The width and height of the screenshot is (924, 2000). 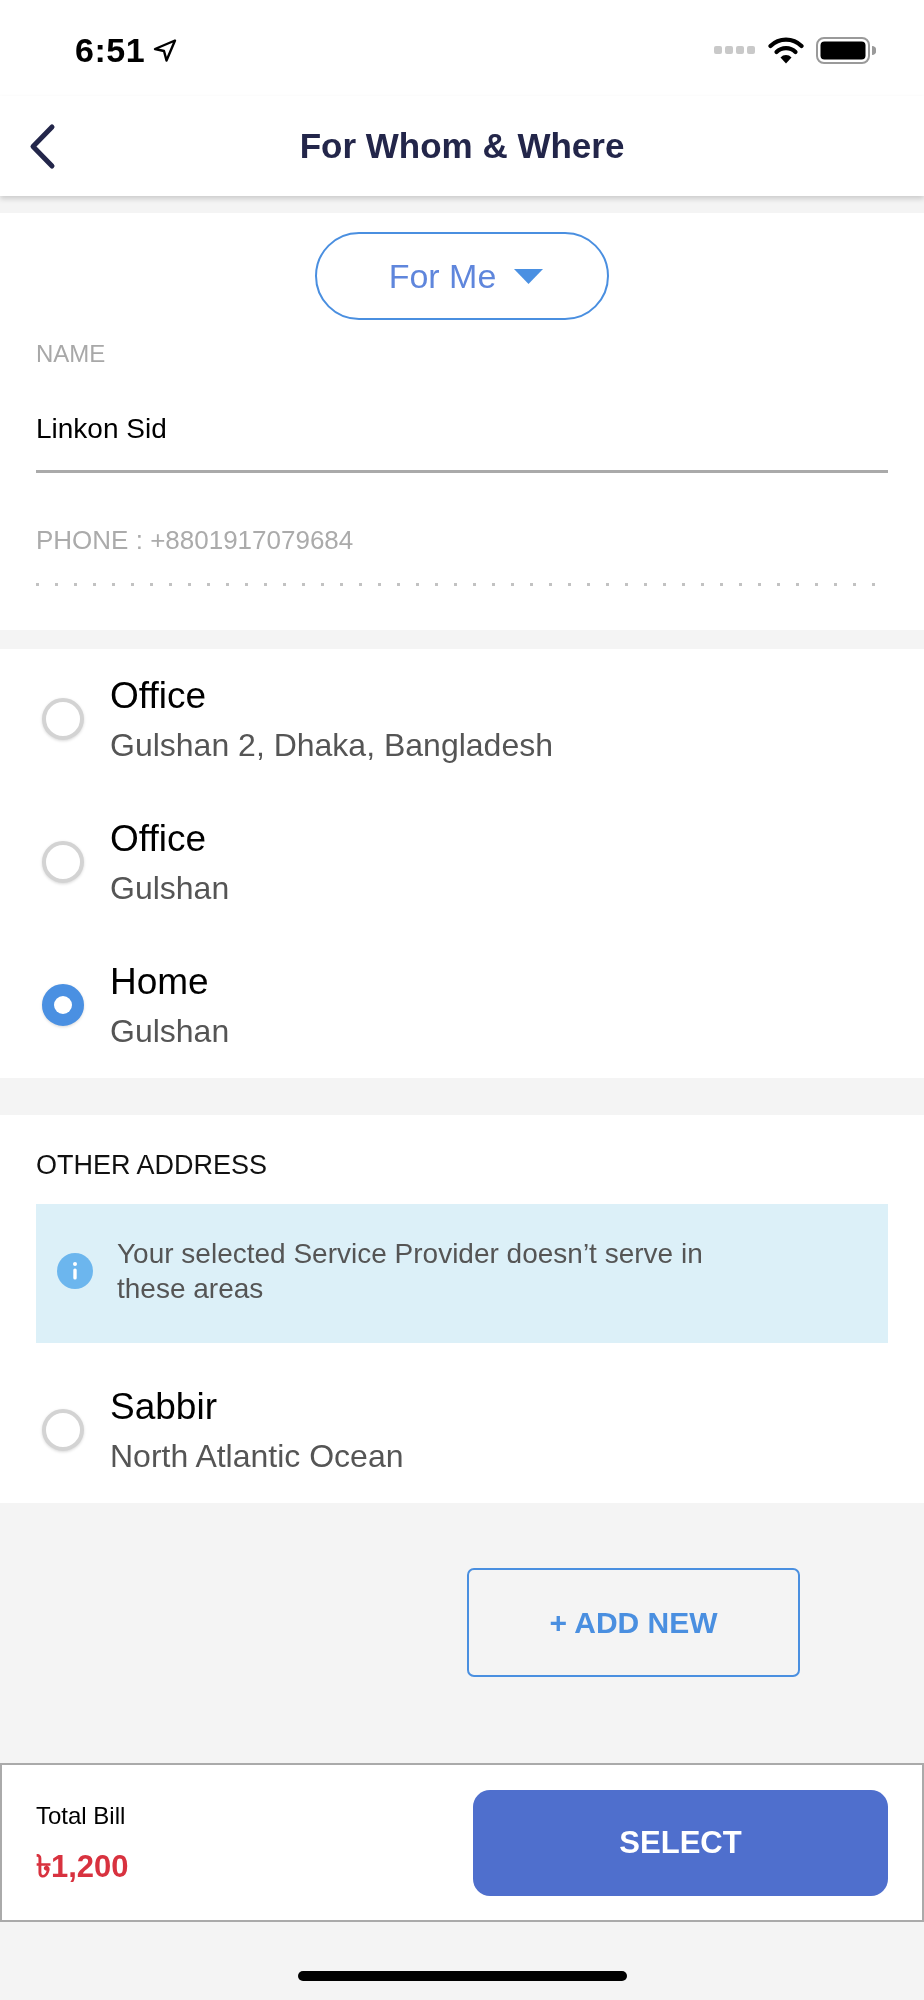 What do you see at coordinates (680, 1842) in the screenshot?
I see `select-button: SELECT` at bounding box center [680, 1842].